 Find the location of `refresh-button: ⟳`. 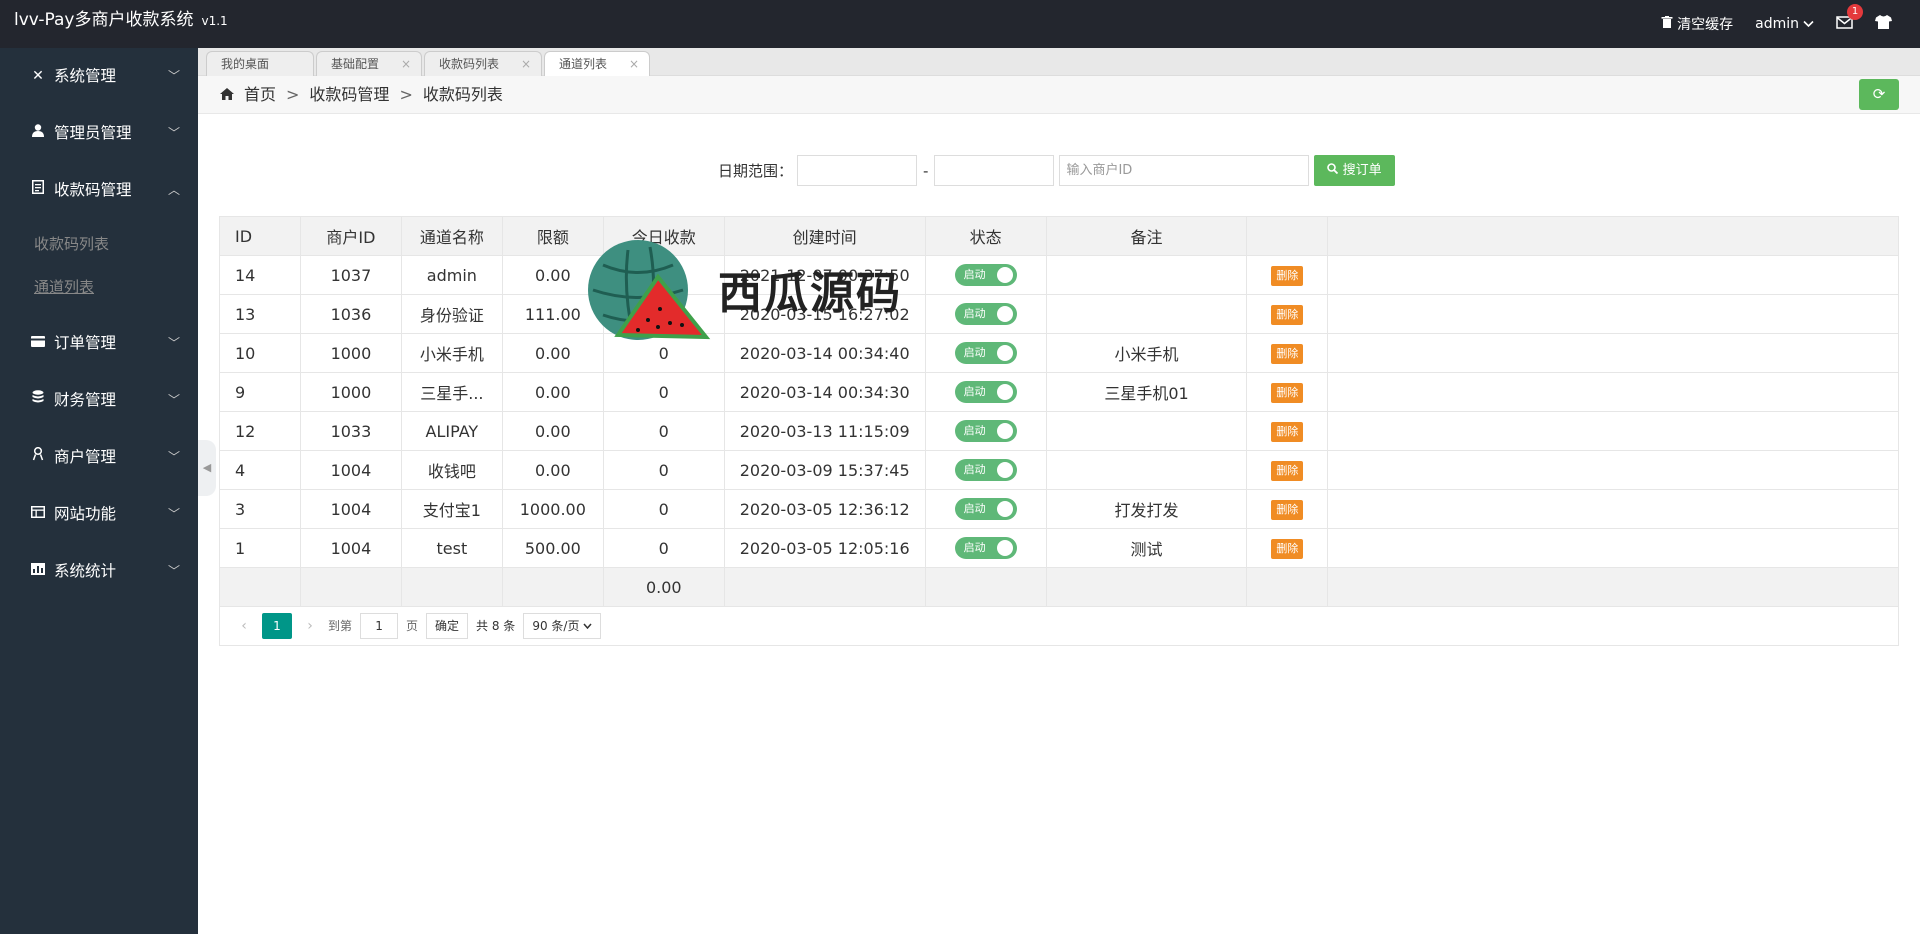

refresh-button: ⟳ is located at coordinates (1879, 94).